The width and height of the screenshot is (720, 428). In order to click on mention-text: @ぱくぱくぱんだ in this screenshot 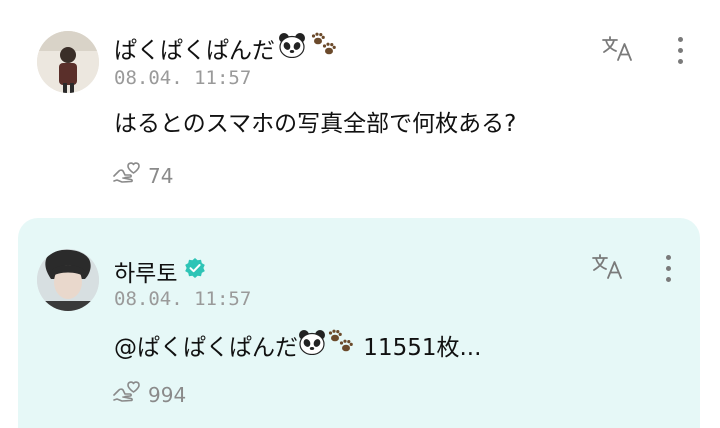, I will do `click(206, 345)`.